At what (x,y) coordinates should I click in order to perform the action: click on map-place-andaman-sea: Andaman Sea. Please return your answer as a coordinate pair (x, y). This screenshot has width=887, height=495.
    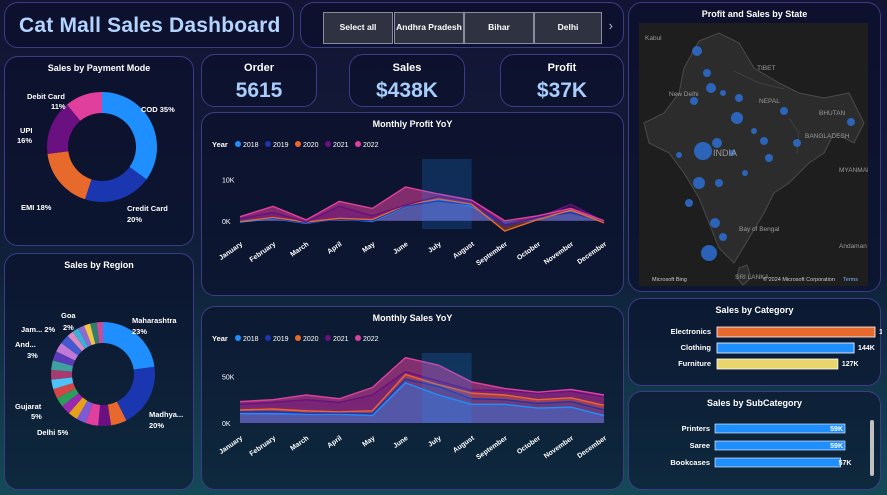
    Looking at the image, I should click on (853, 246).